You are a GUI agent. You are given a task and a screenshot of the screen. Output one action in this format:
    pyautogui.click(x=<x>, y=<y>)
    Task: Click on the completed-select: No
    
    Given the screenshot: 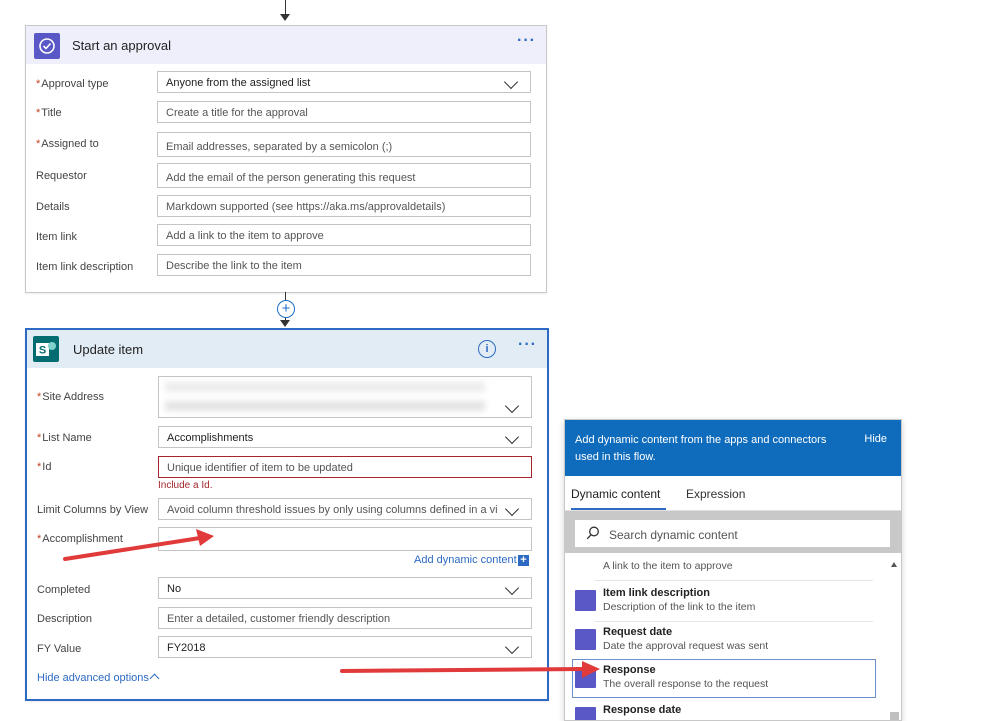 What is the action you would take?
    pyautogui.click(x=345, y=588)
    